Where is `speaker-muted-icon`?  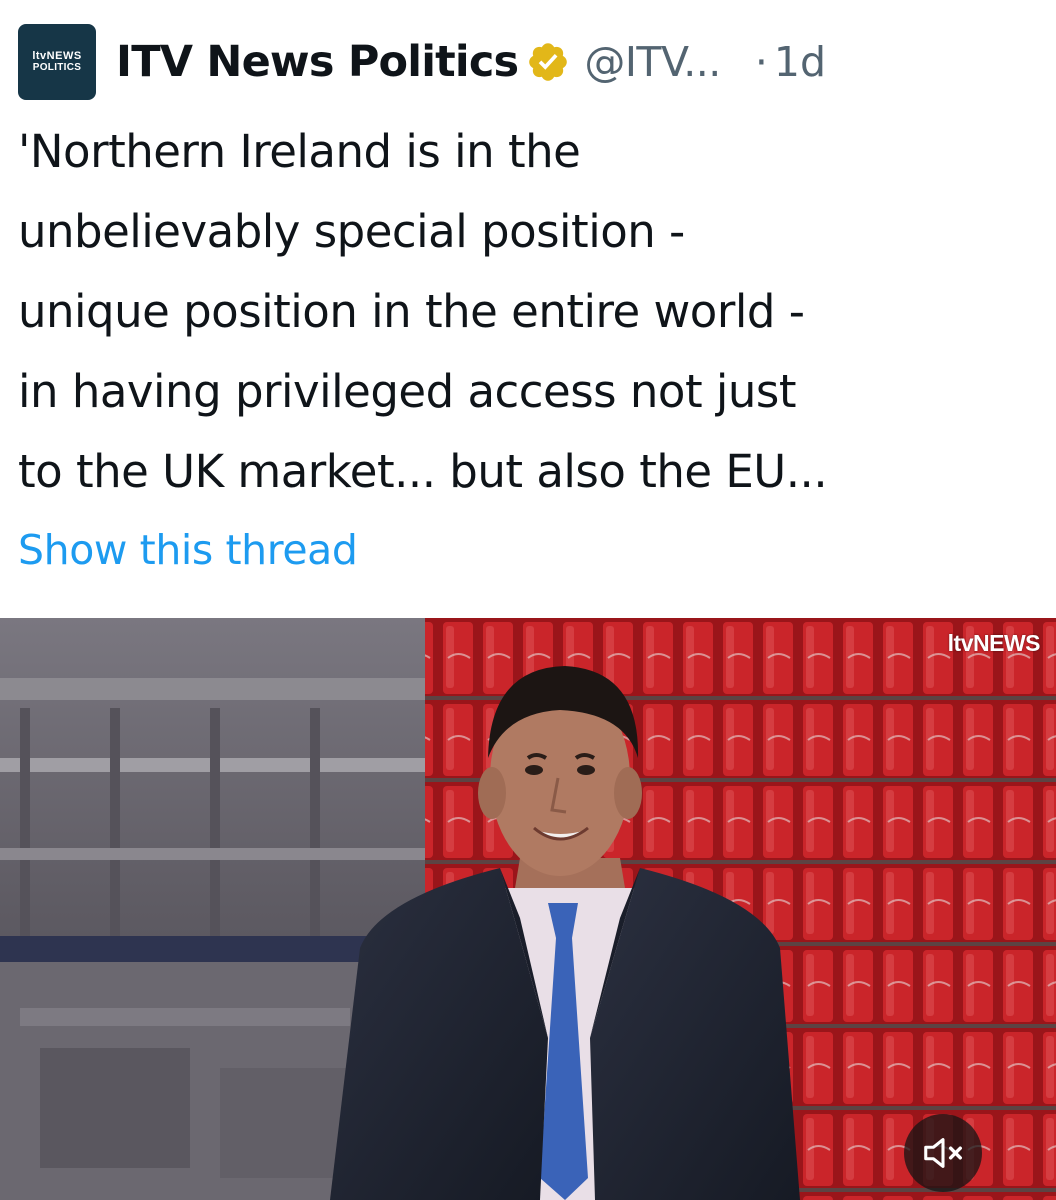 speaker-muted-icon is located at coordinates (943, 1153).